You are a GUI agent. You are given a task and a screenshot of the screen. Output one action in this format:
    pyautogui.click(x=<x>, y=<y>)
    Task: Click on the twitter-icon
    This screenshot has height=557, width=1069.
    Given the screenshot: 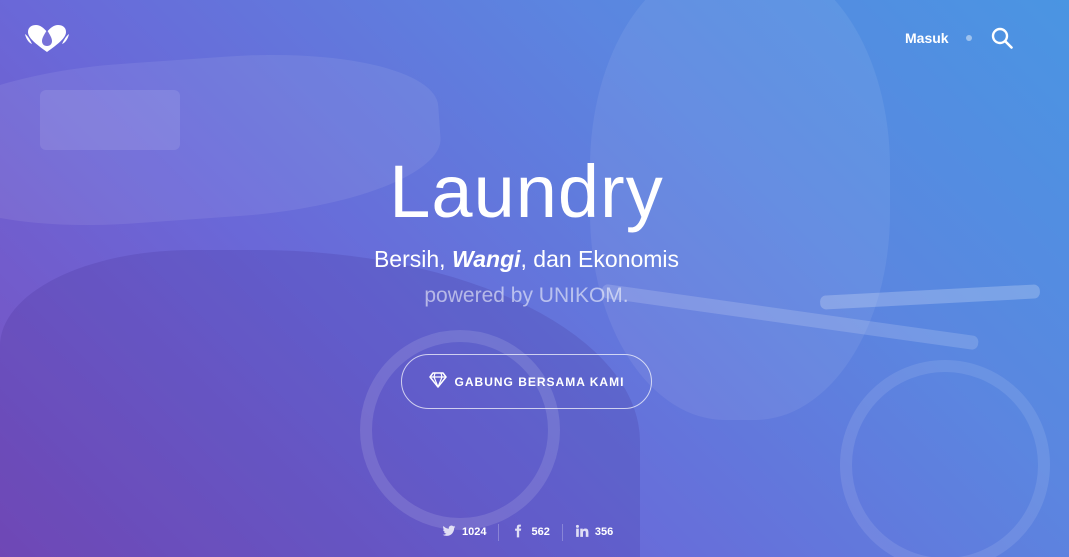 What is the action you would take?
    pyautogui.click(x=449, y=532)
    